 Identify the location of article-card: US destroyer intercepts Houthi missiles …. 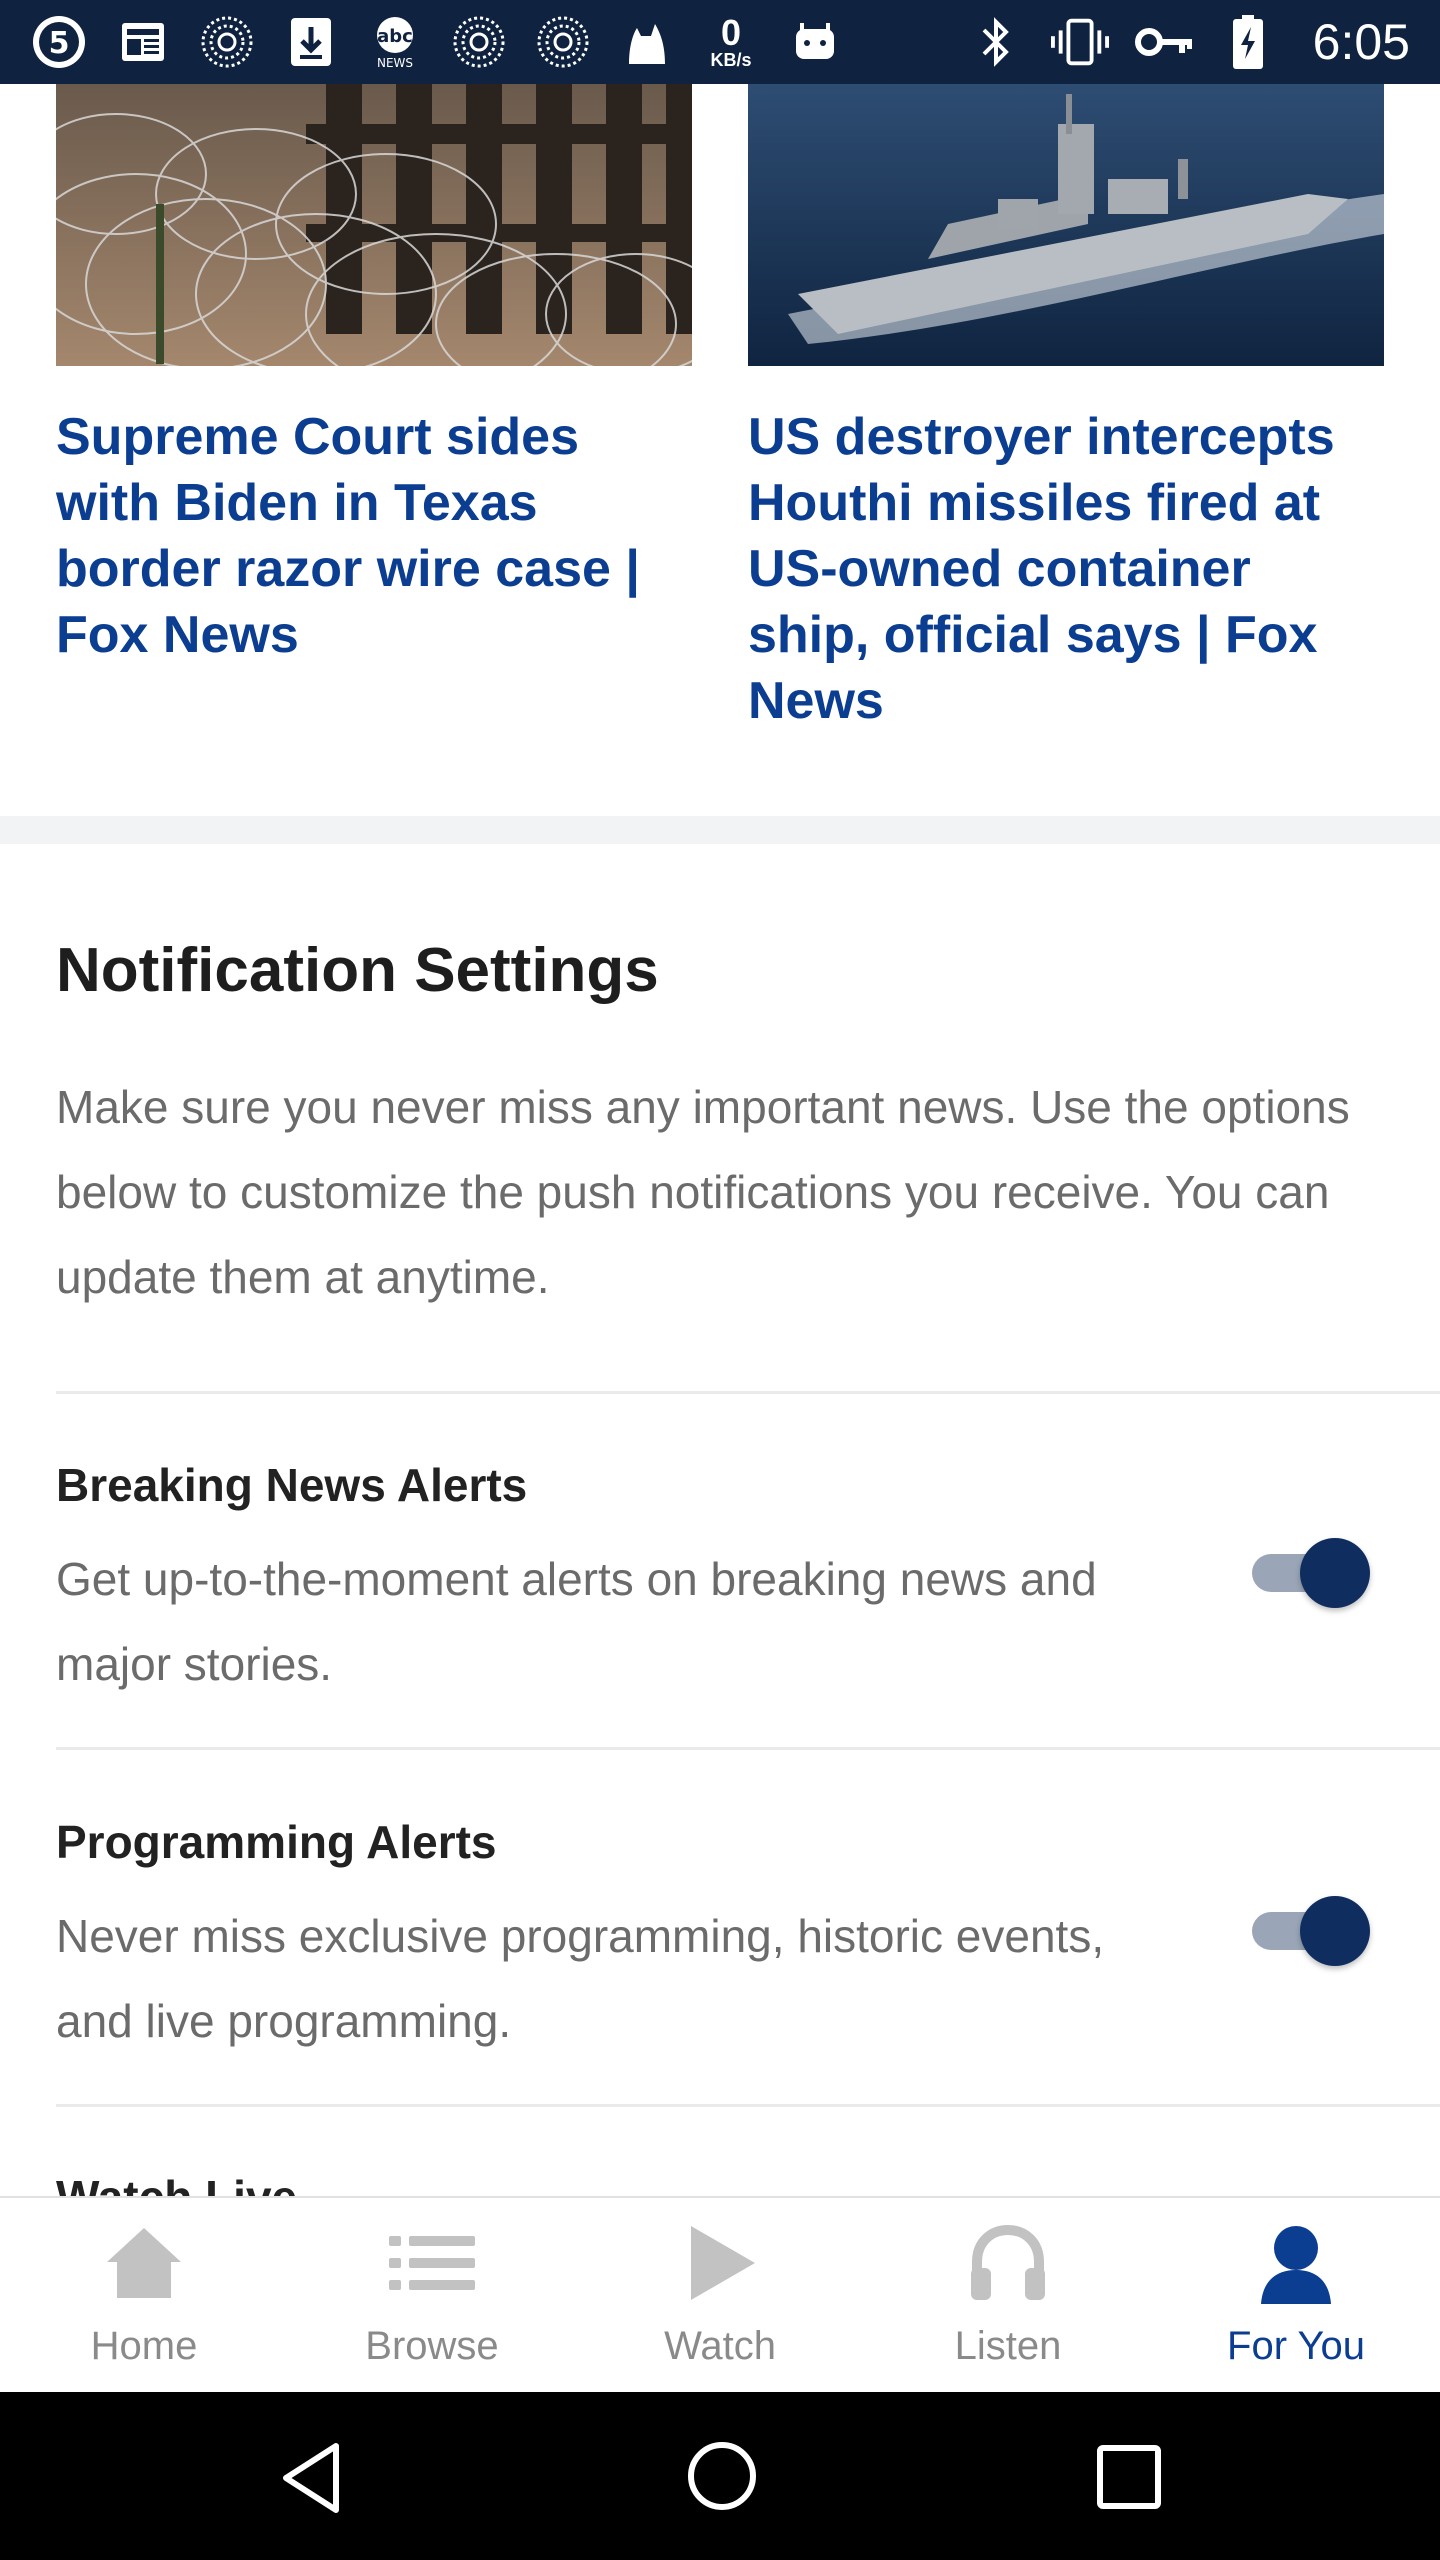
(1066, 409).